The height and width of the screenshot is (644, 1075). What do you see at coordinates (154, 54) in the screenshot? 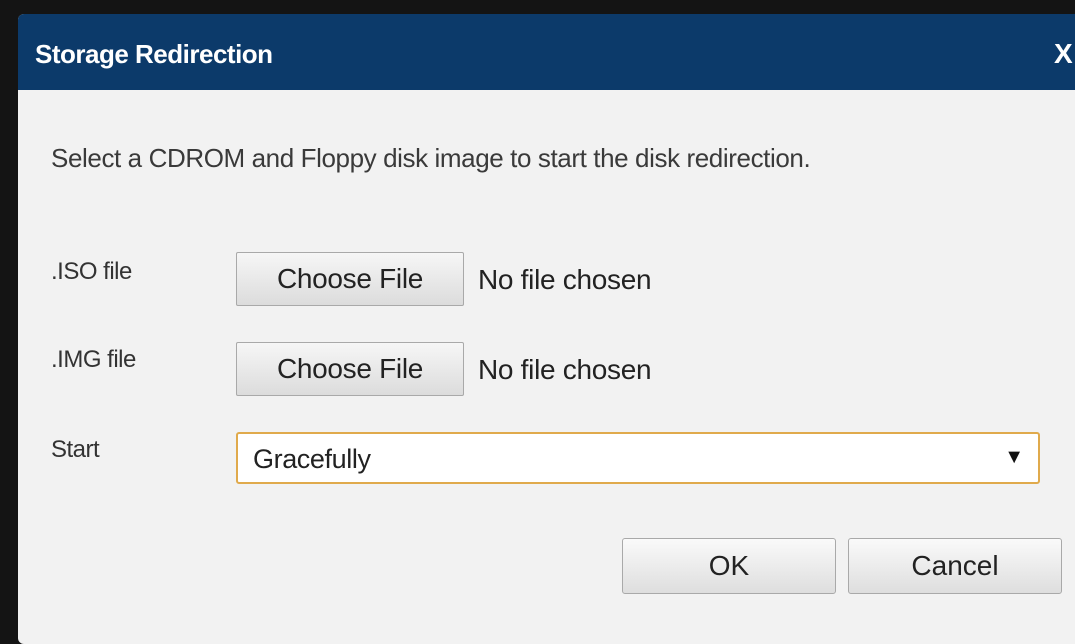
I see `dialog-title: Storage Redirection` at bounding box center [154, 54].